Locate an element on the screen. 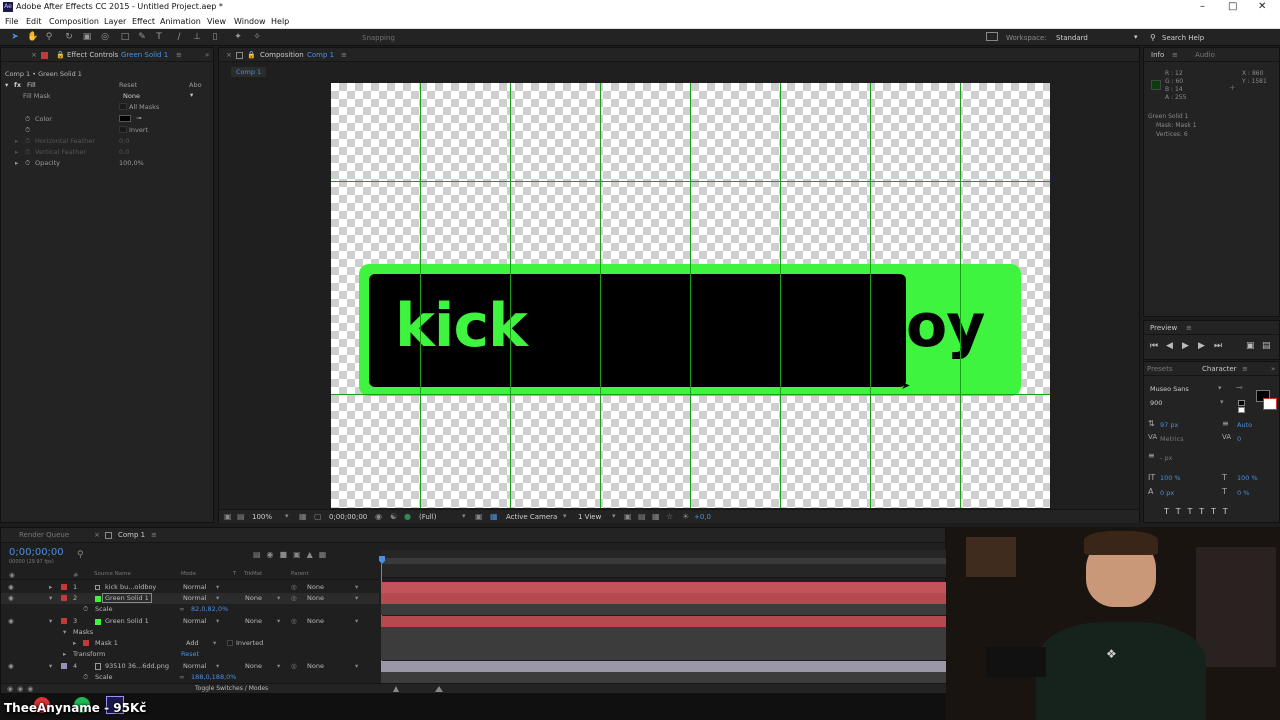 Image resolution: width=1280 pixels, height=720 pixels. menu-layer: Layer is located at coordinates (115, 21).